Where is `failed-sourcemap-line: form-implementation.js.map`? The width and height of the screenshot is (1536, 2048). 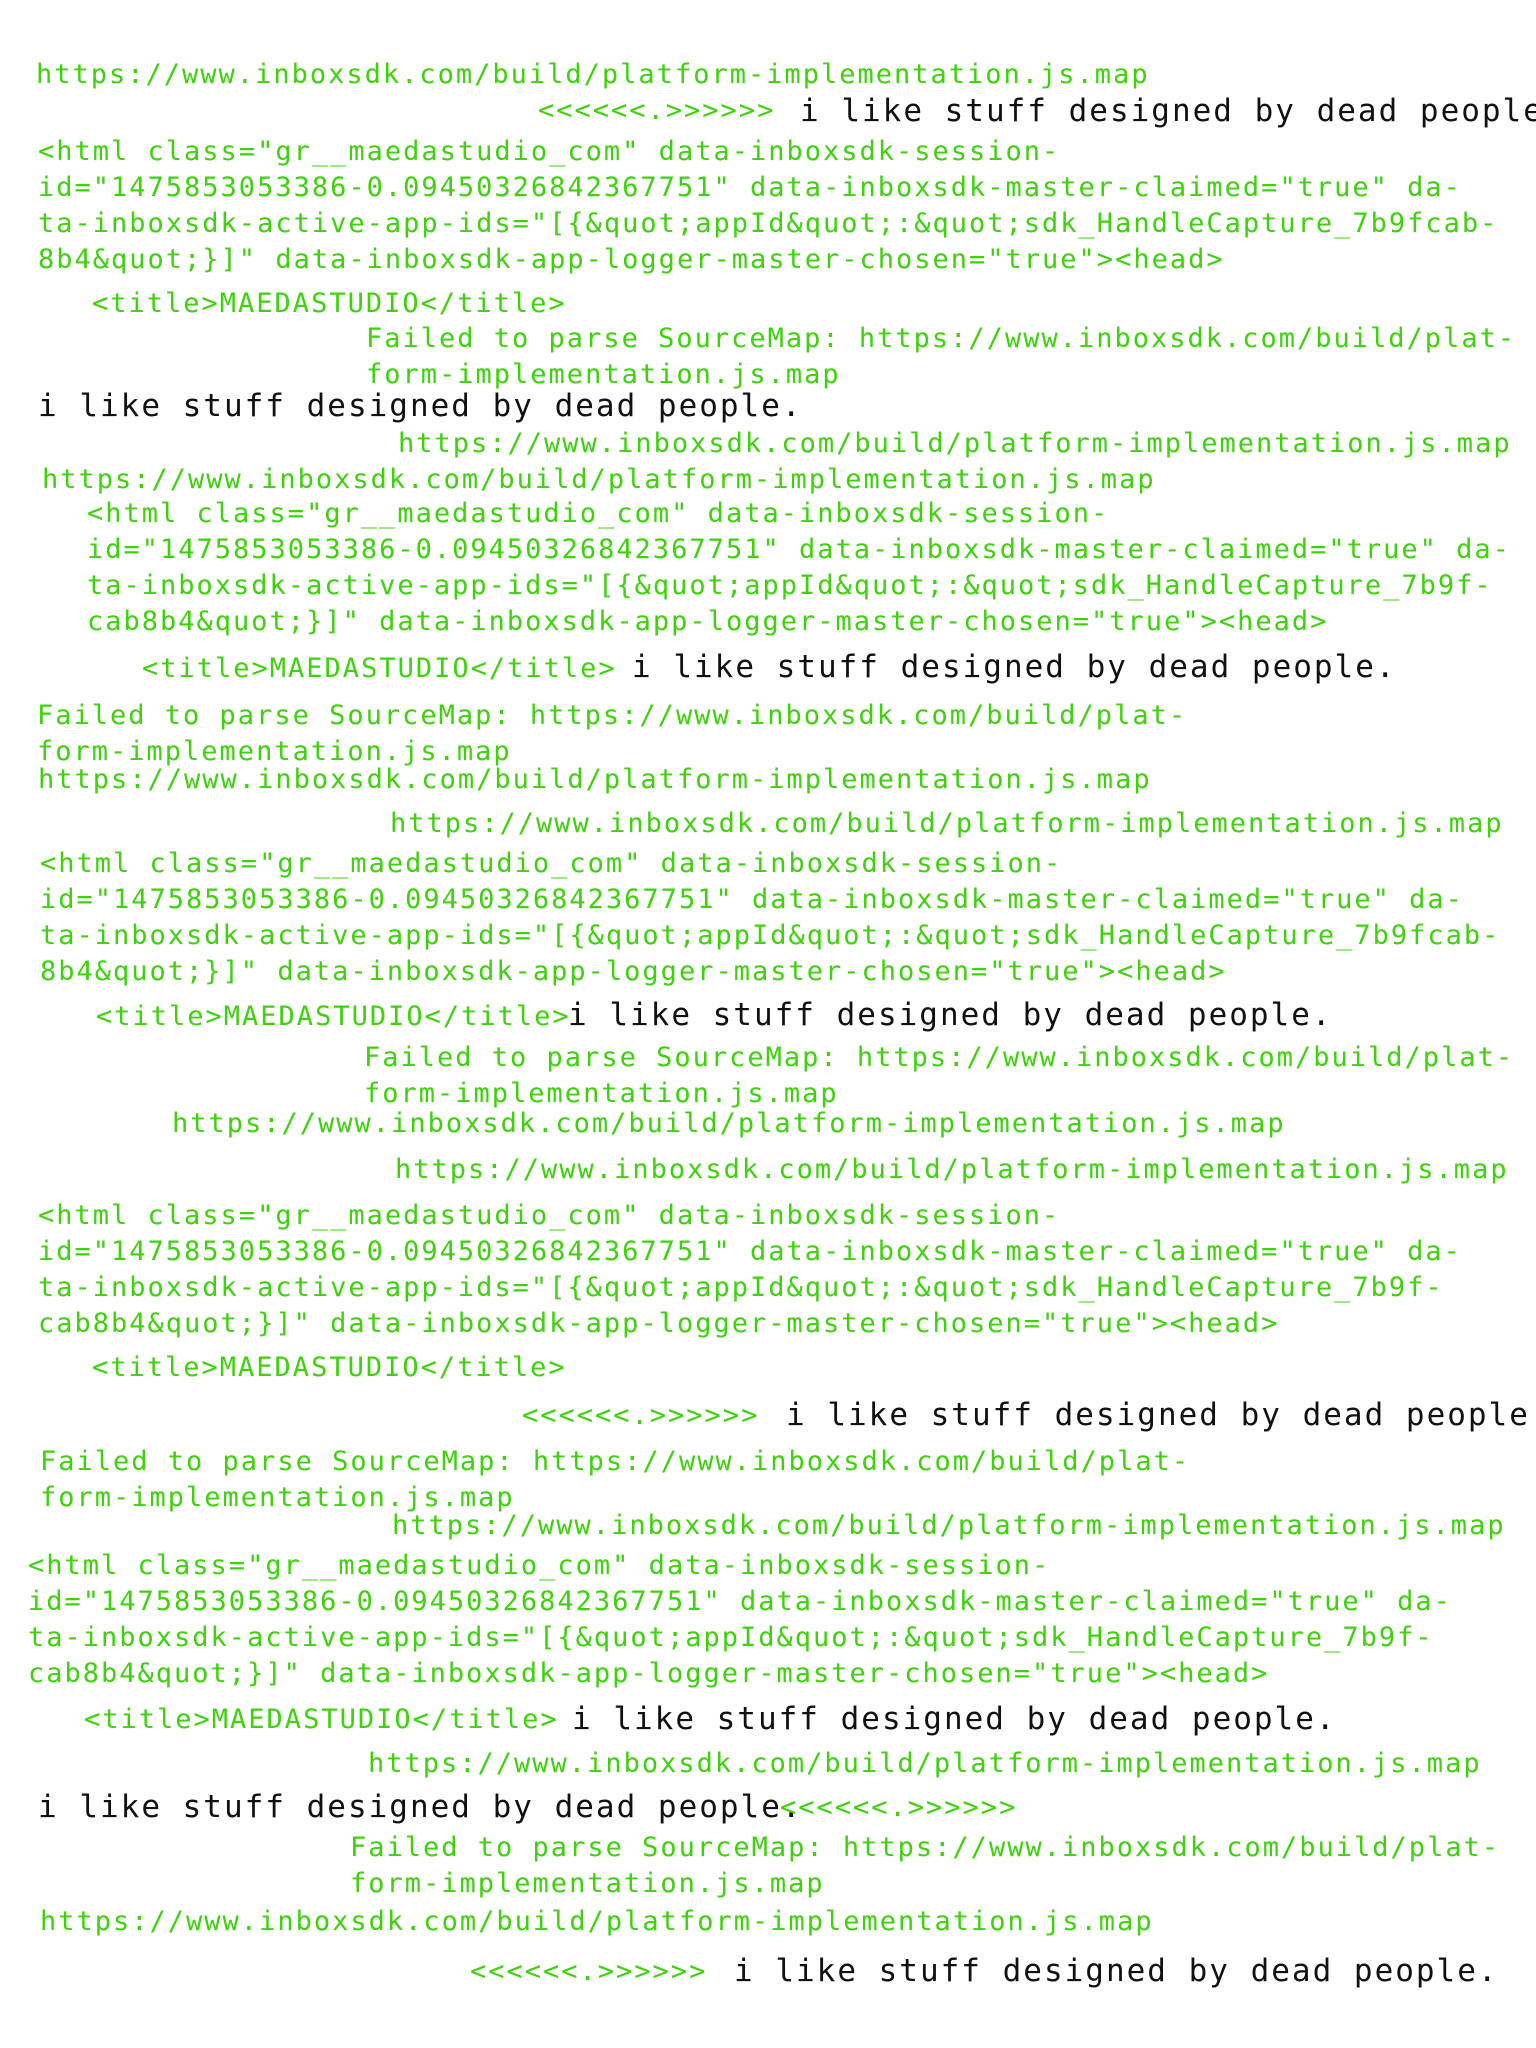
failed-sourcemap-line: form-implementation.js.map is located at coordinates (587, 1883).